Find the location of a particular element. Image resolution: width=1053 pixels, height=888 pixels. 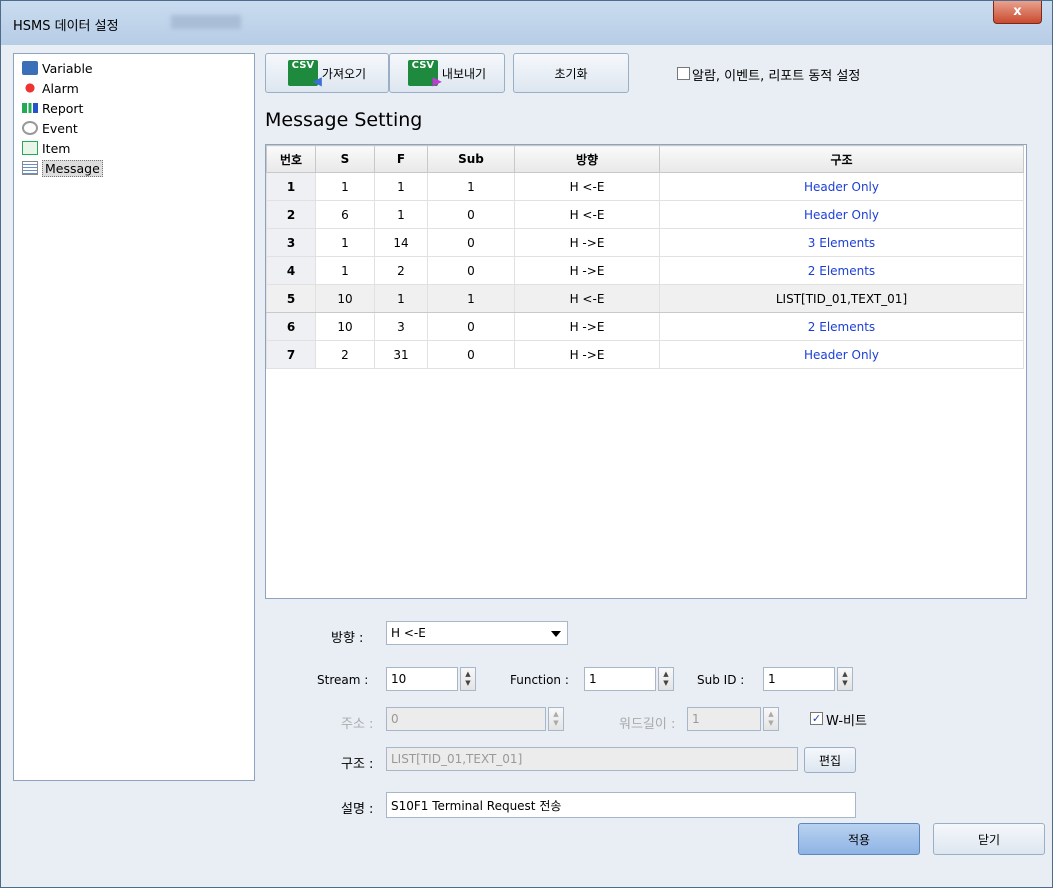

import-csv-button: CSV ◀ 가져오기 is located at coordinates (327, 73).